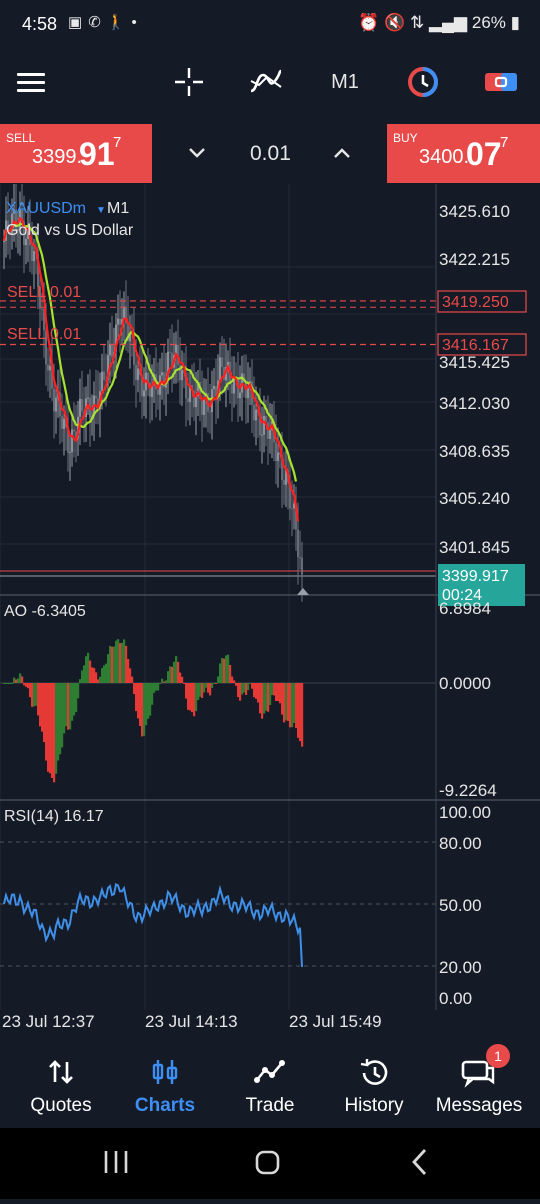 This screenshot has height=1204, width=540. Describe the element at coordinates (189, 82) in the screenshot. I see `crosshair-icon` at that location.